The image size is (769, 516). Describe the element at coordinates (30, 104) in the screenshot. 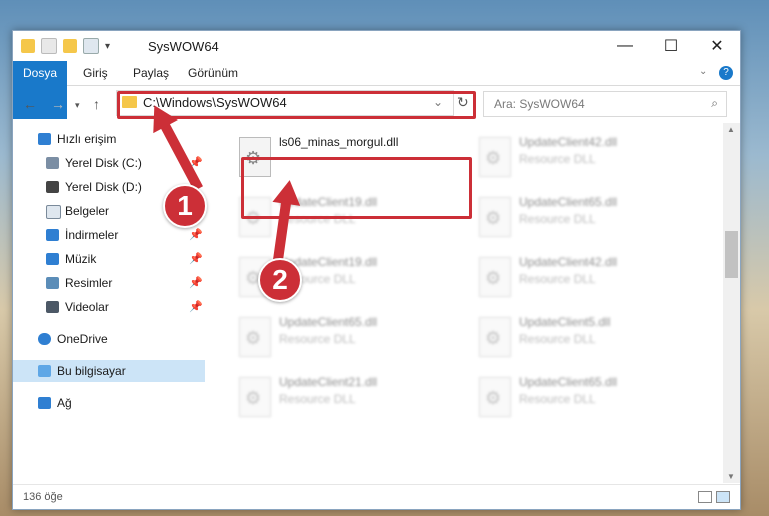

I see `back-icon: ←` at that location.